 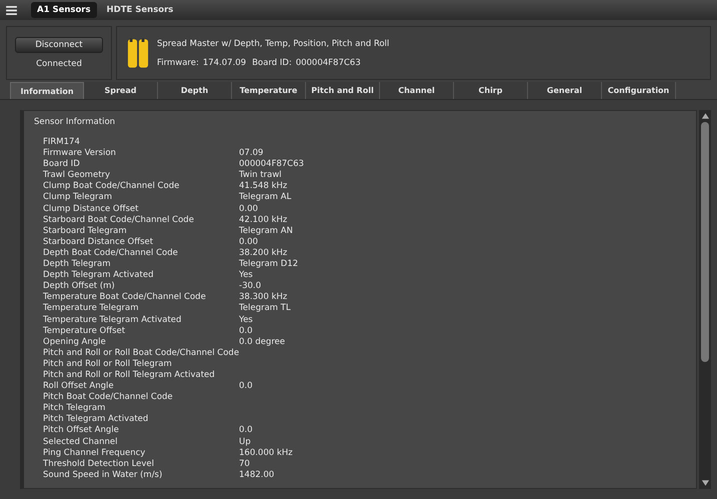 What do you see at coordinates (417, 90) in the screenshot?
I see `tab: Channel` at bounding box center [417, 90].